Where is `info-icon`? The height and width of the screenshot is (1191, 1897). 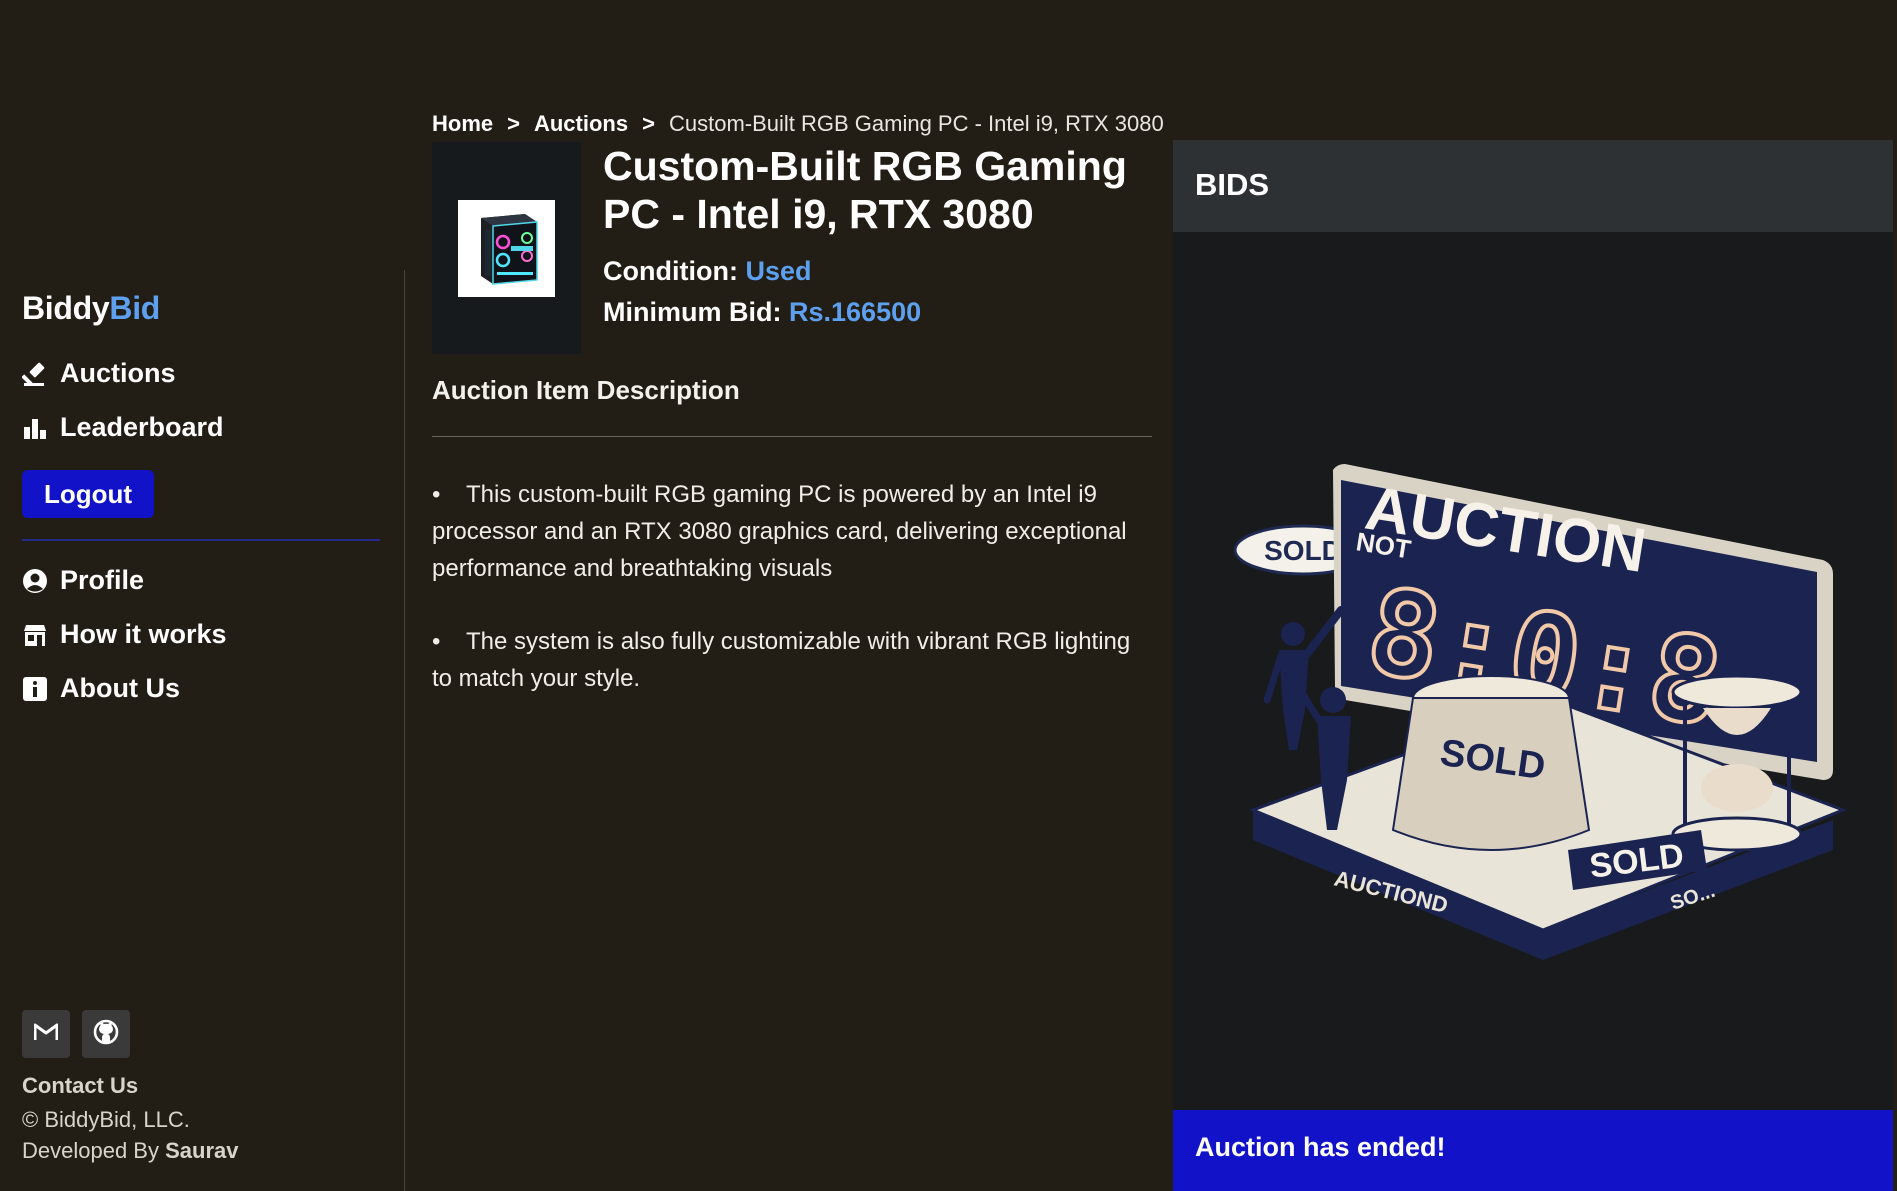
info-icon is located at coordinates (35, 689).